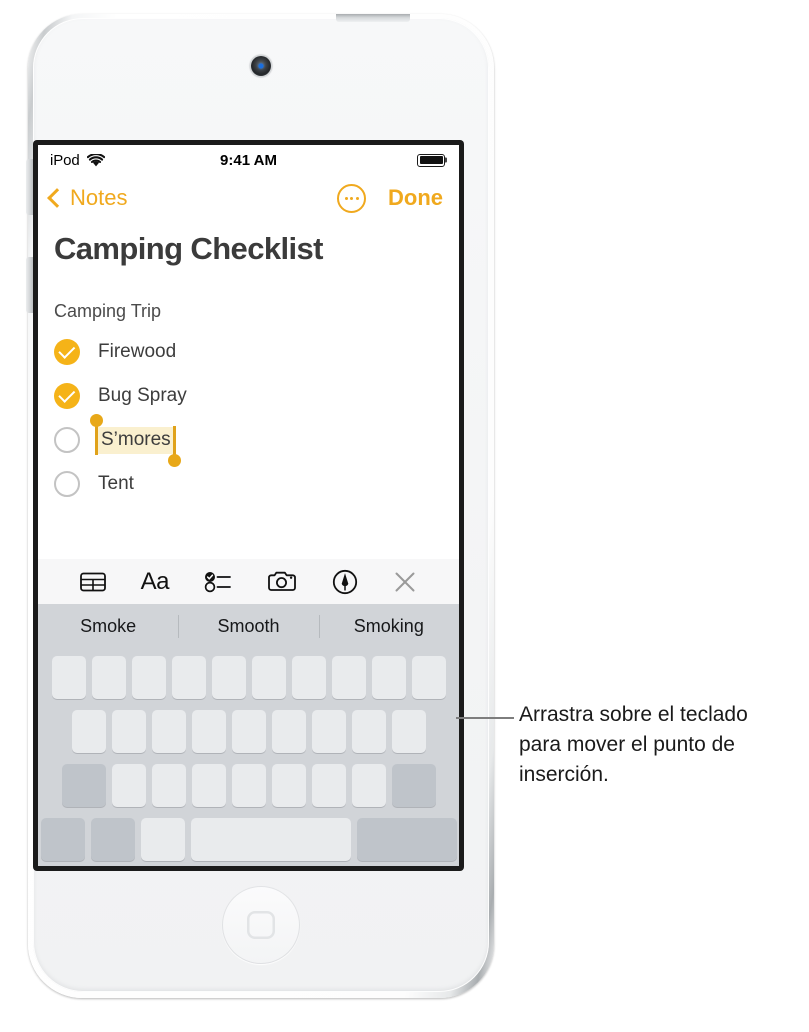 The image size is (809, 1032). I want to click on camera-glyph, so click(282, 581).